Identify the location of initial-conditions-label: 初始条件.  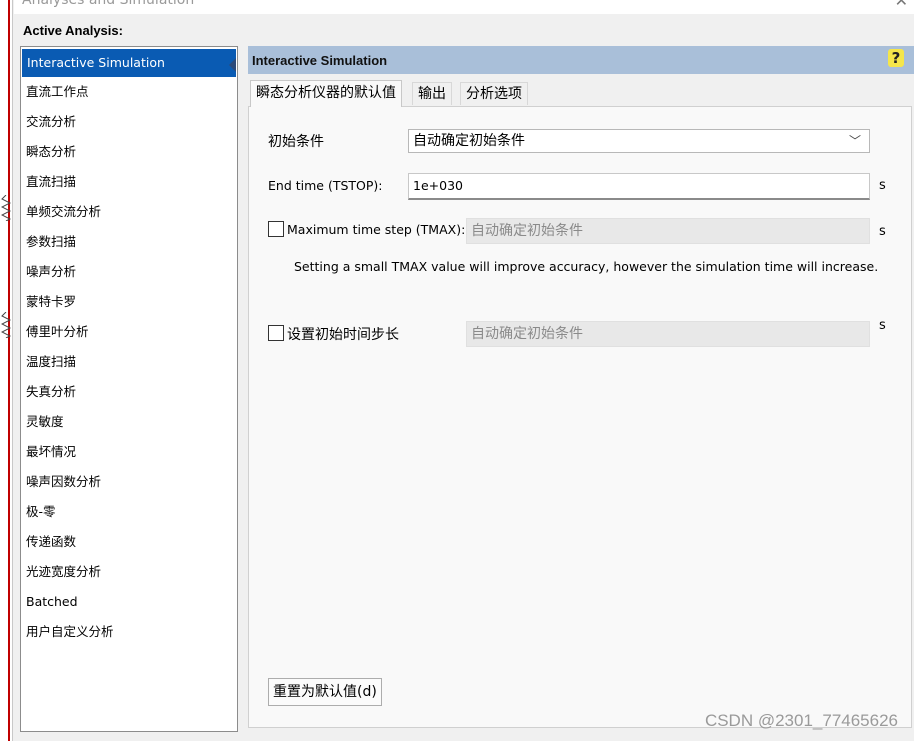
(296, 142).